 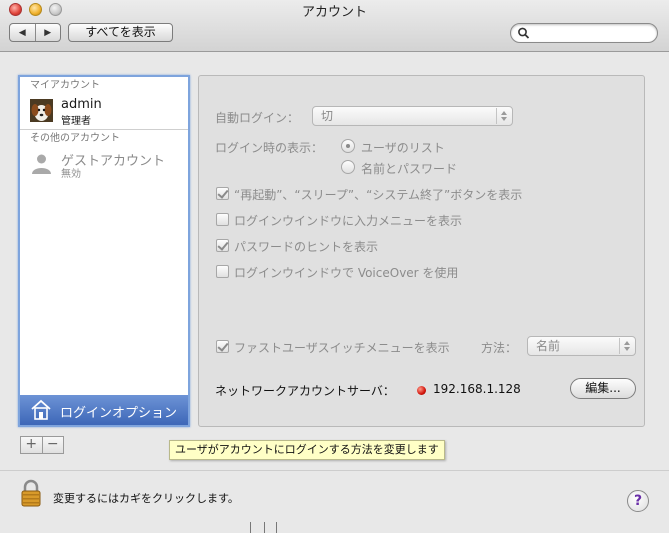 What do you see at coordinates (378, 195) in the screenshot?
I see `checkbox-show-buttons-label: “再起動”、“スリープ”、“システム終了”ボタンを表示` at bounding box center [378, 195].